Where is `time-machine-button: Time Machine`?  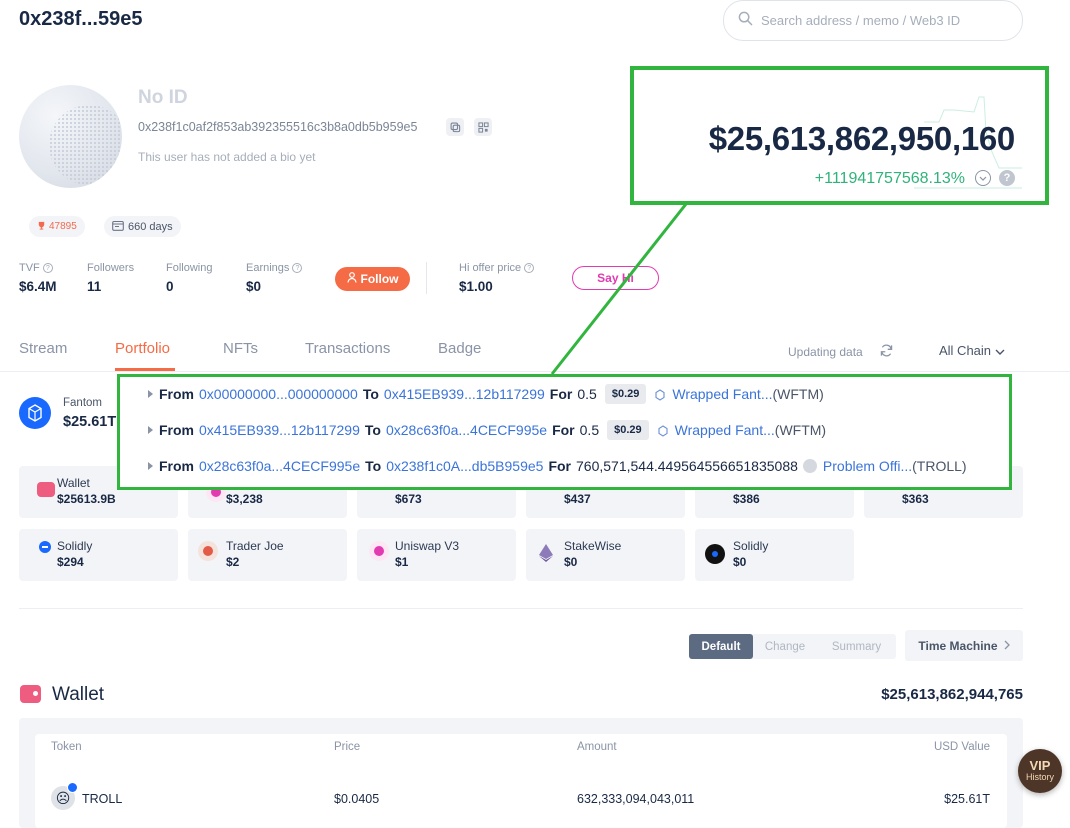 time-machine-button: Time Machine is located at coordinates (964, 645).